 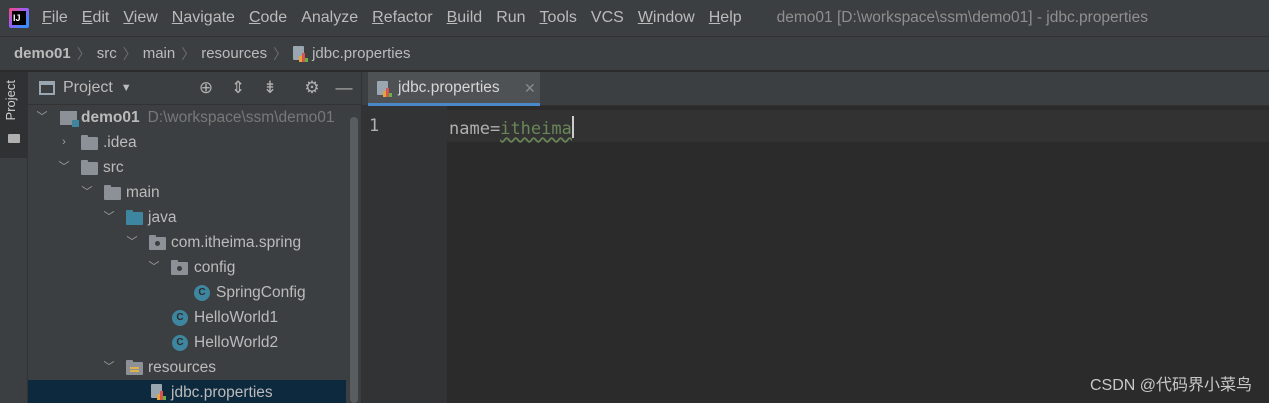 I want to click on tree-item-label: .idea, so click(x=120, y=142).